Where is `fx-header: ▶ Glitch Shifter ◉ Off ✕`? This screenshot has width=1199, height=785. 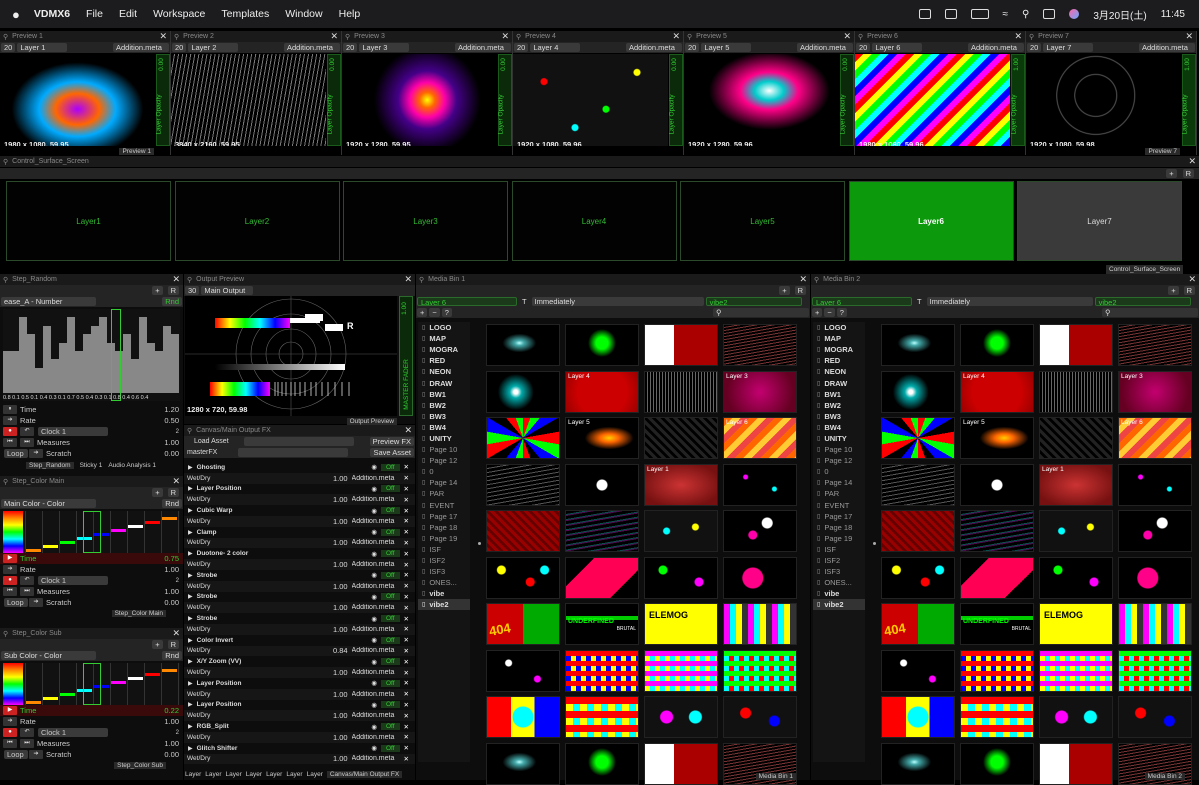 fx-header: ▶ Glitch Shifter ◉ Off ✕ is located at coordinates (299, 748).